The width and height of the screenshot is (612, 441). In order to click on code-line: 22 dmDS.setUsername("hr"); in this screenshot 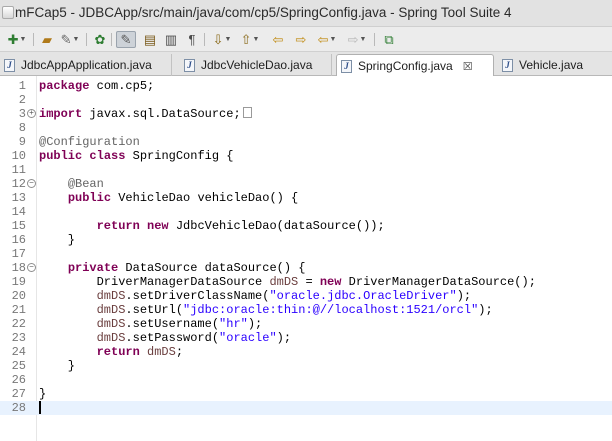, I will do `click(306, 324)`.